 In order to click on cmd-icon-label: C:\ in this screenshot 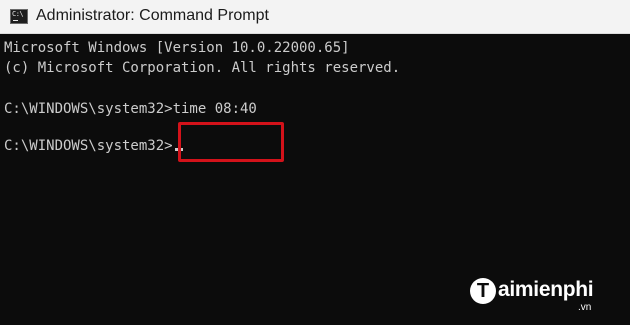, I will do `click(18, 14)`.